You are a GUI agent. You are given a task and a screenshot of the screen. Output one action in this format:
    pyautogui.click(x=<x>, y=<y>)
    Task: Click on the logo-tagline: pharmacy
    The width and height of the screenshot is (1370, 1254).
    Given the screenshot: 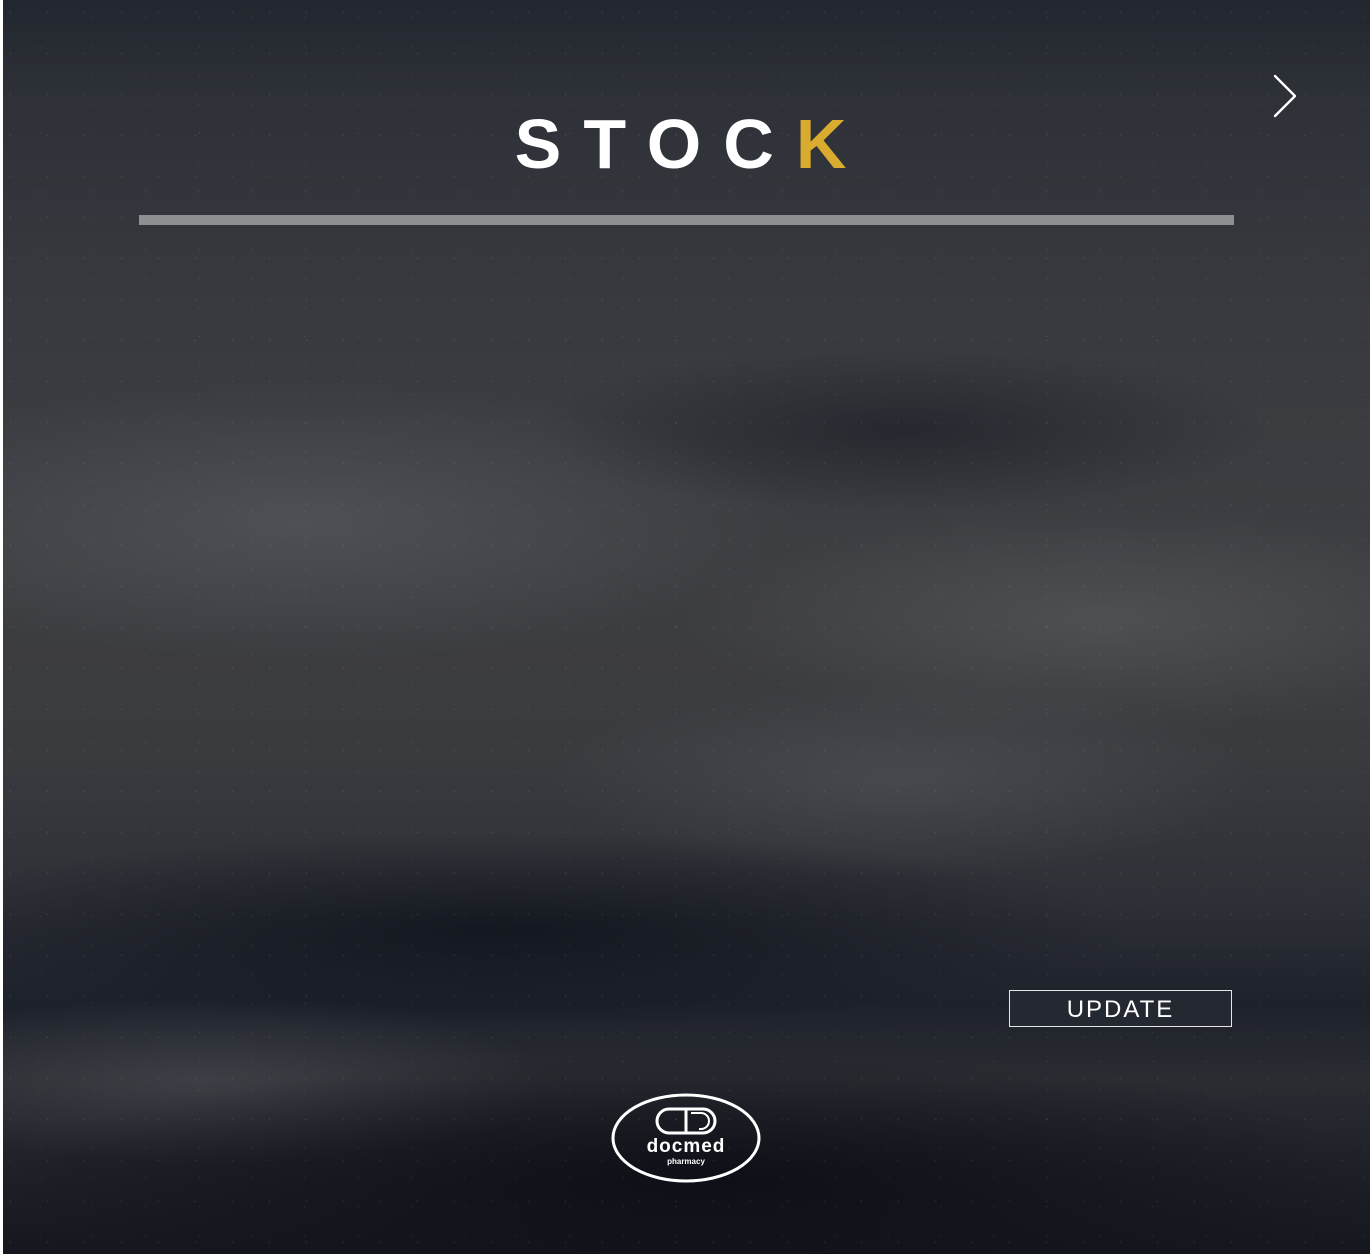 What is the action you would take?
    pyautogui.click(x=686, y=1161)
    